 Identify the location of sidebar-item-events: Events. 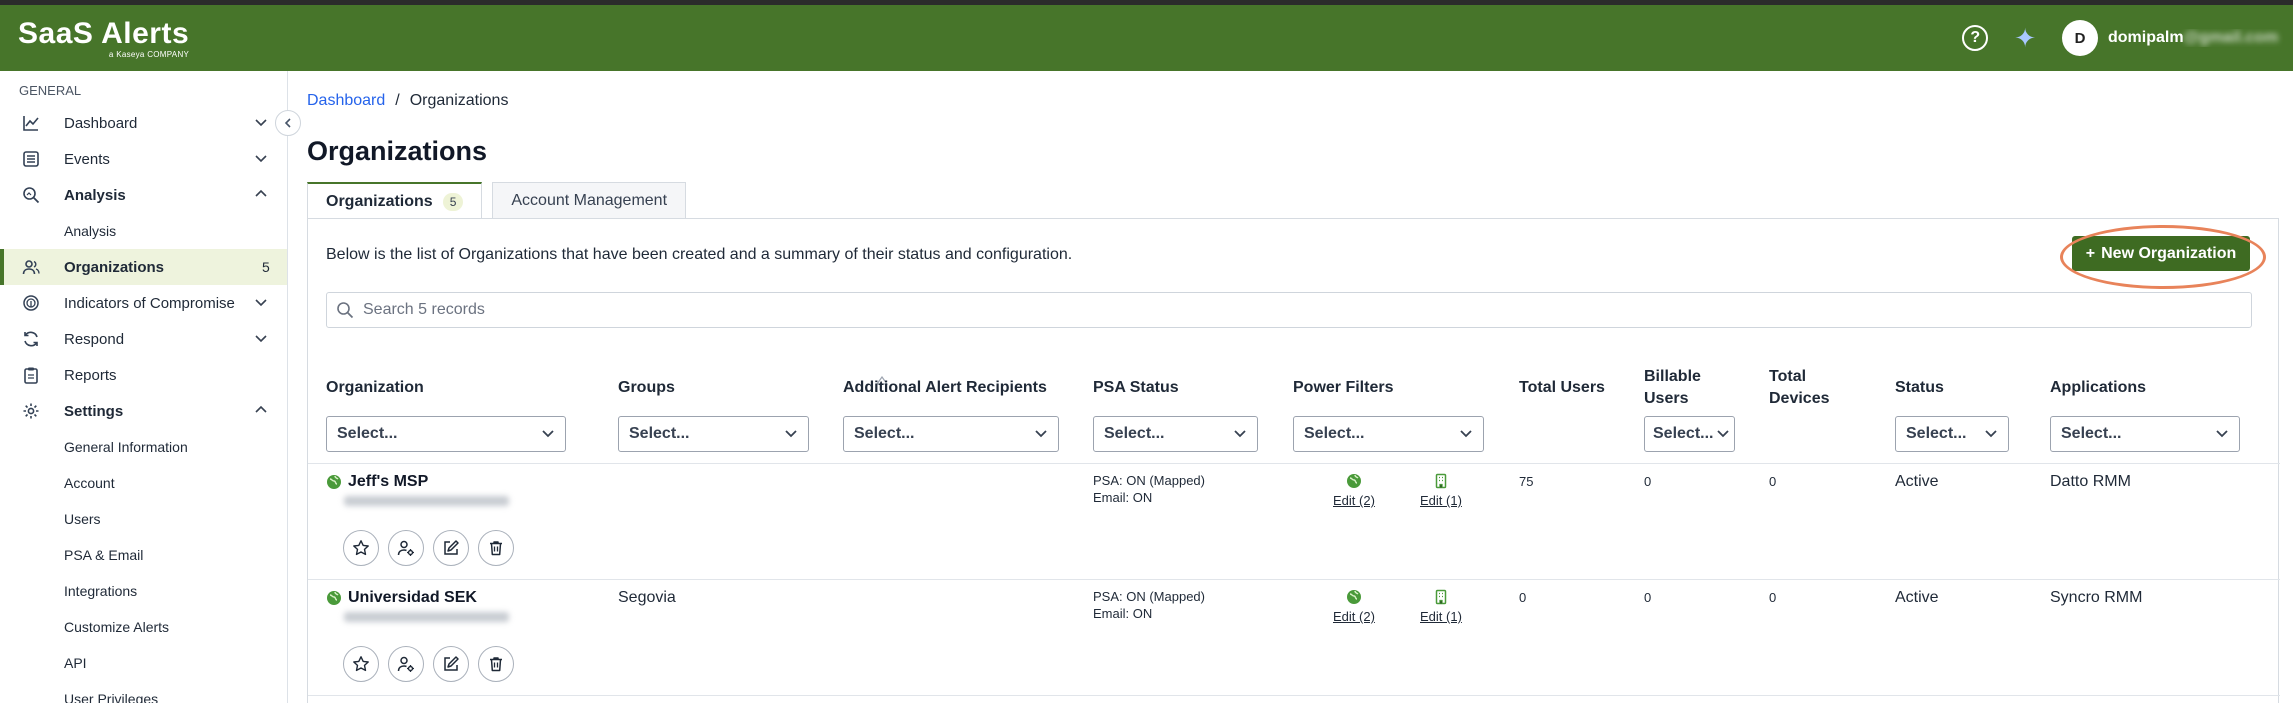
(143, 159).